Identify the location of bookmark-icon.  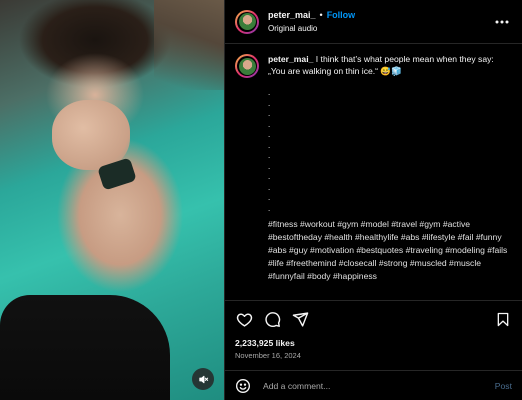
(503, 319).